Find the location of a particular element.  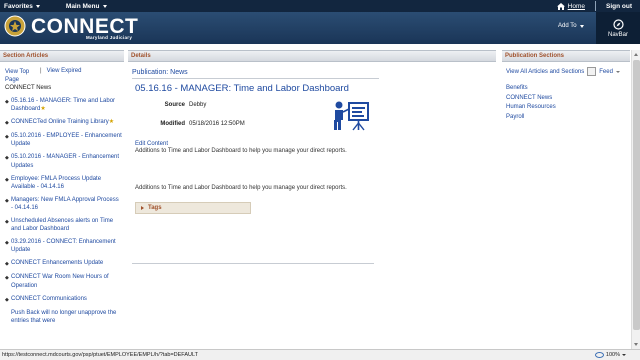

main-menu: Main Menu is located at coordinates (84, 6).